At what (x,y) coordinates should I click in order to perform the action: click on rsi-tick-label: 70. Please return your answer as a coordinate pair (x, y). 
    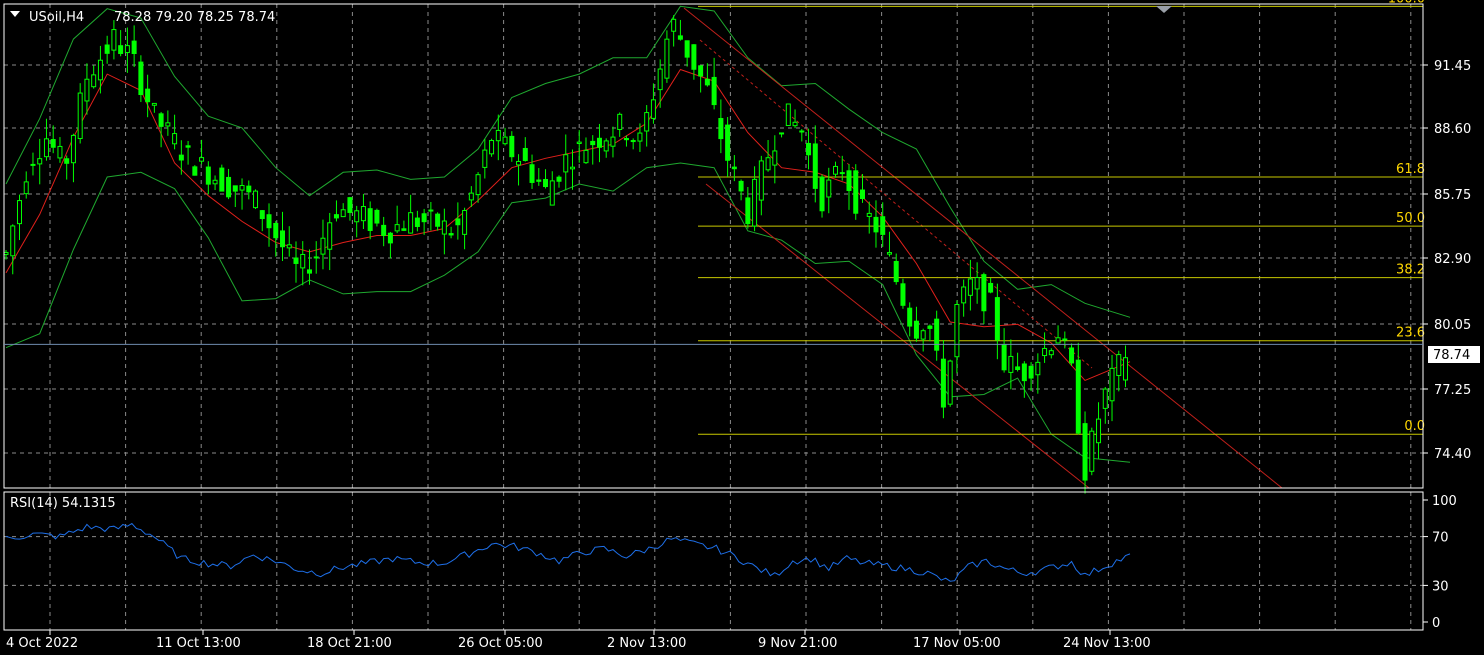
    Looking at the image, I should click on (1440, 538).